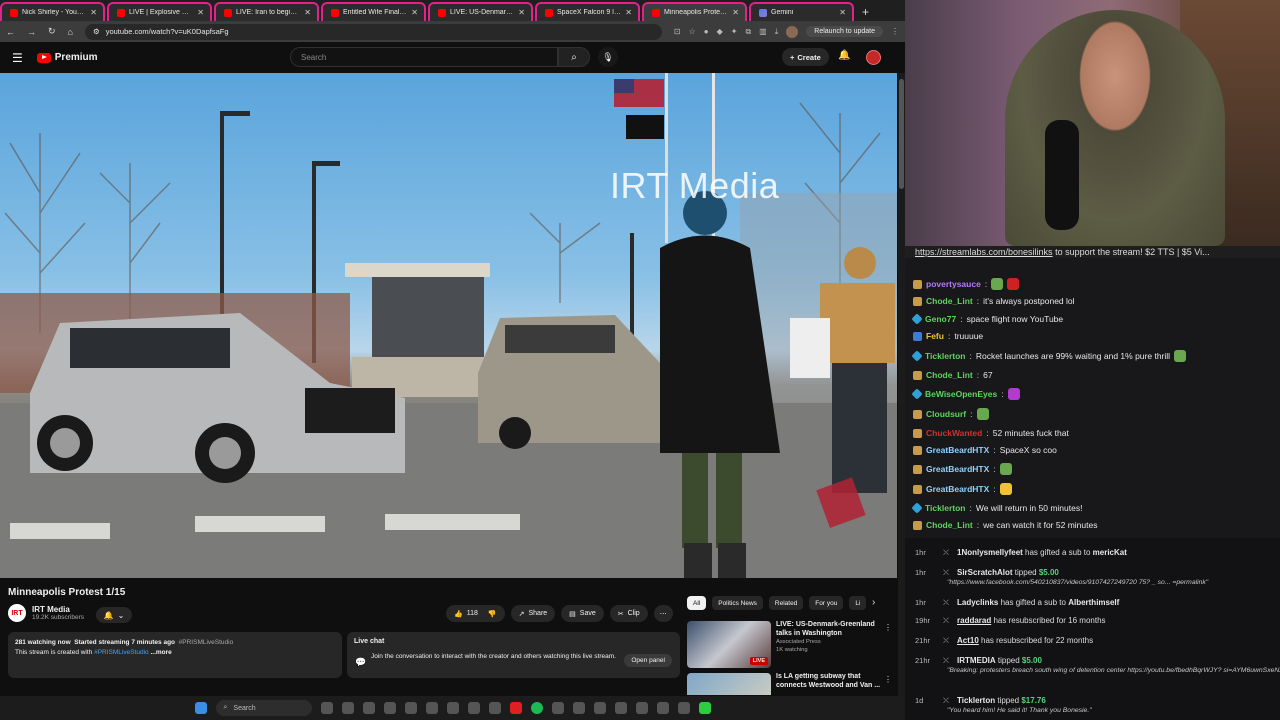  Describe the element at coordinates (368, 708) in the screenshot. I see `chrome-icon` at that location.